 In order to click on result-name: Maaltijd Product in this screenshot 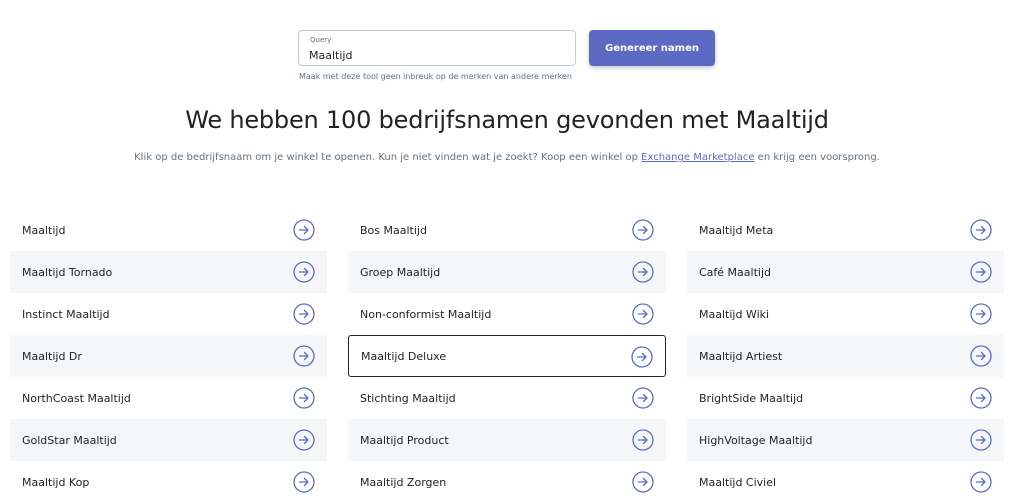, I will do `click(404, 440)`.